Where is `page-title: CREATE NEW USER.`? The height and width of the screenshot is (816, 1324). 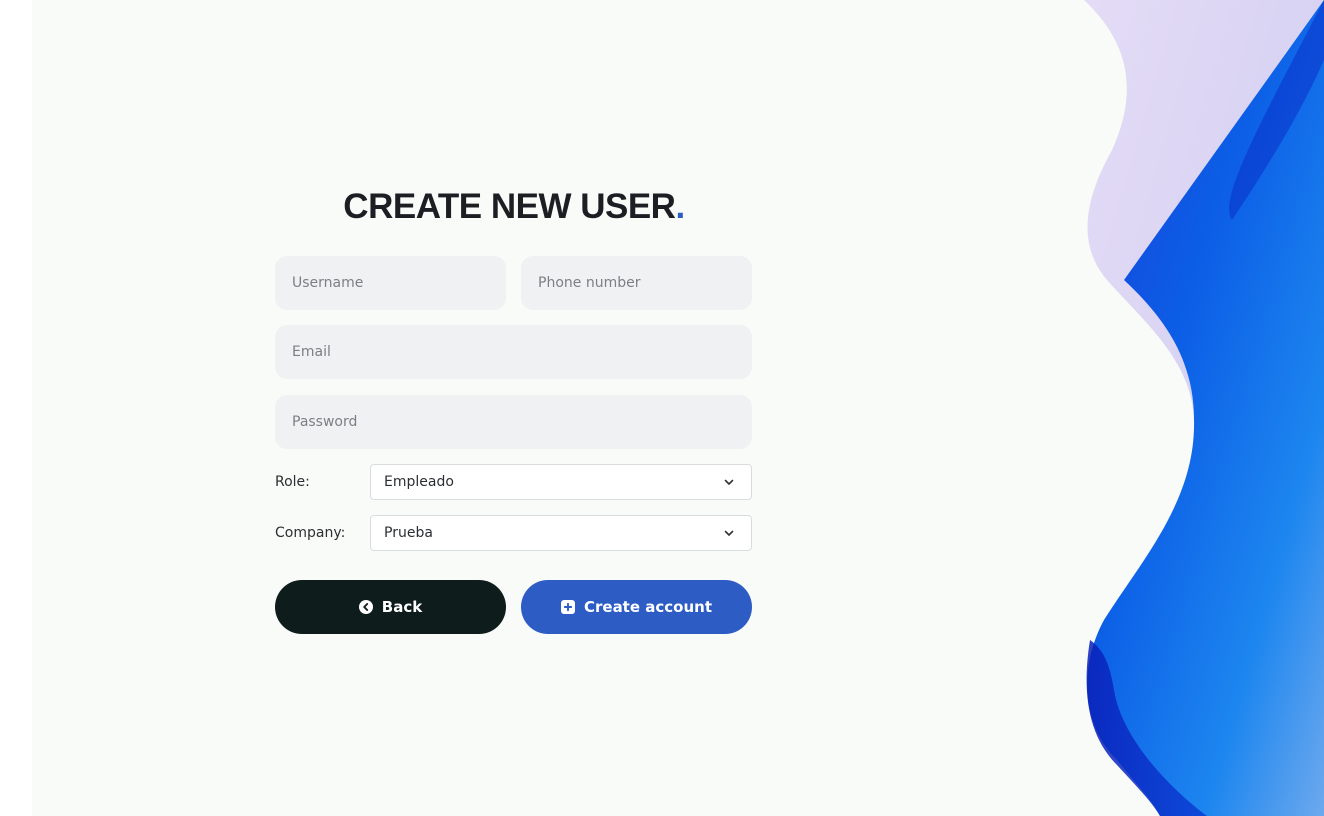 page-title: CREATE NEW USER. is located at coordinates (514, 207).